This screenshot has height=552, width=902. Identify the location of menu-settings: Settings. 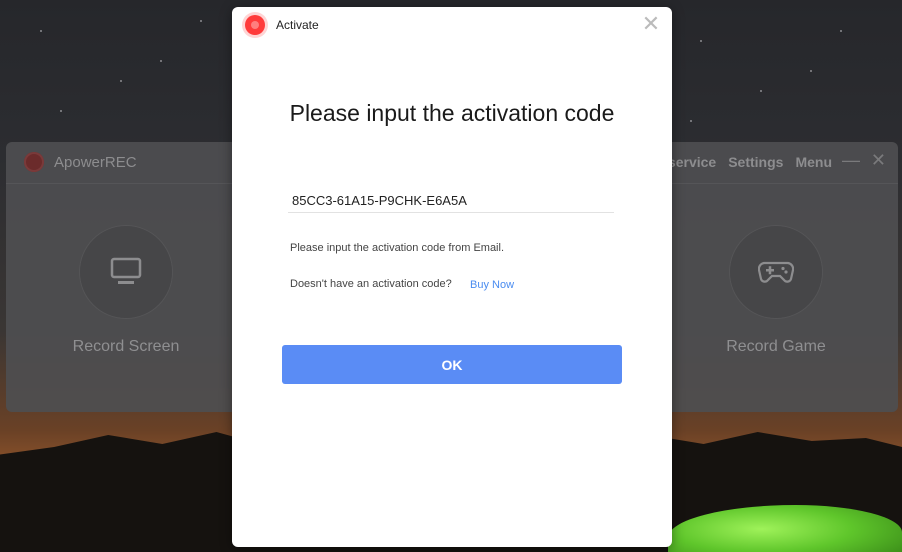
(755, 162).